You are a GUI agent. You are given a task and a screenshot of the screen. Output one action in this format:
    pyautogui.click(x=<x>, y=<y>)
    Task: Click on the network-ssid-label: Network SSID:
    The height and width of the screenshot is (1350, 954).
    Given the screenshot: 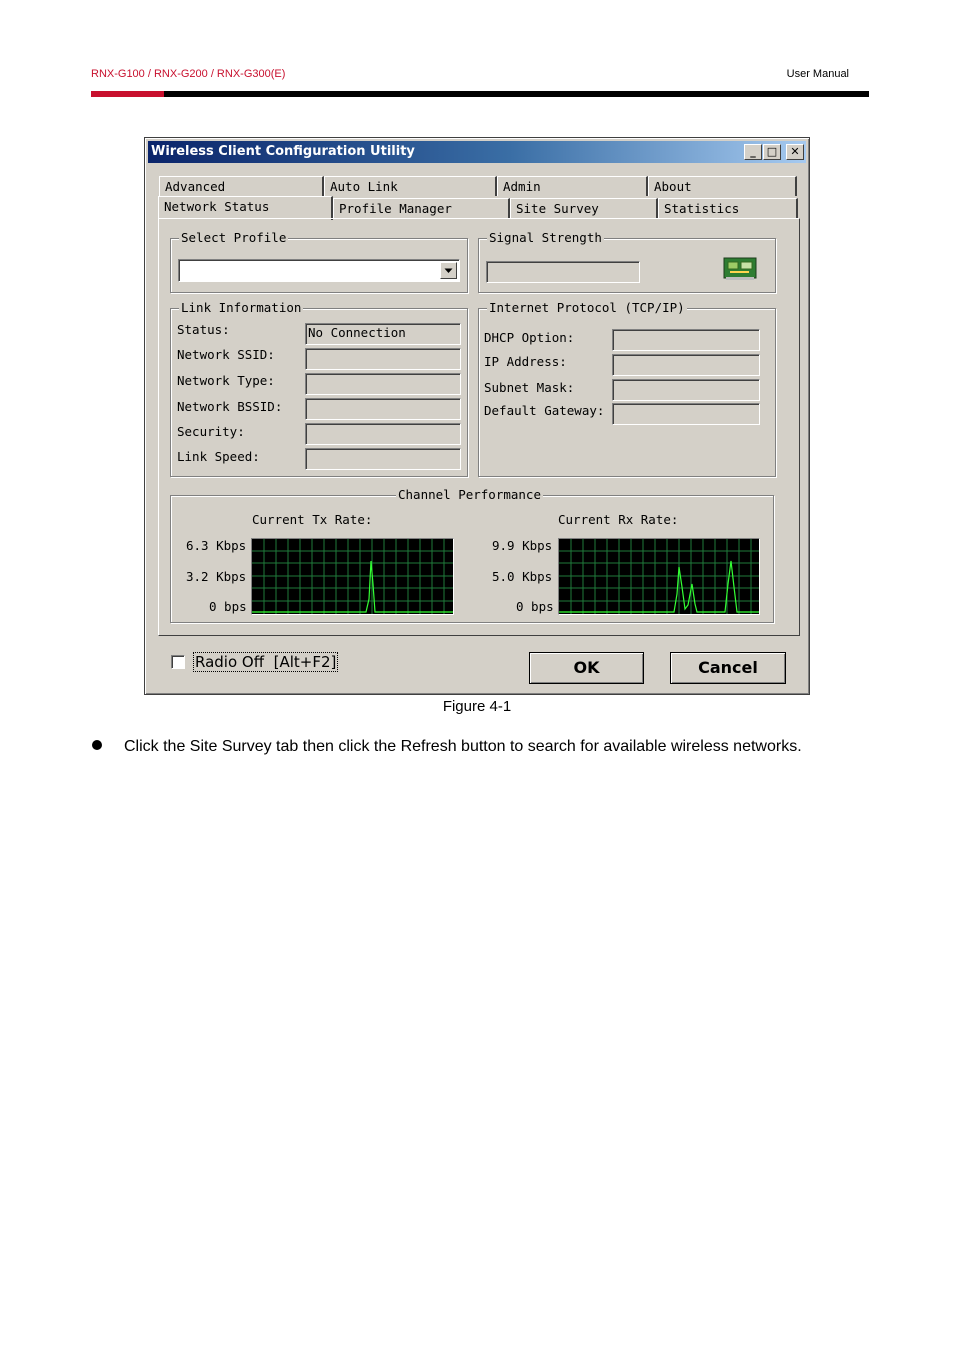 What is the action you would take?
    pyautogui.click(x=226, y=354)
    